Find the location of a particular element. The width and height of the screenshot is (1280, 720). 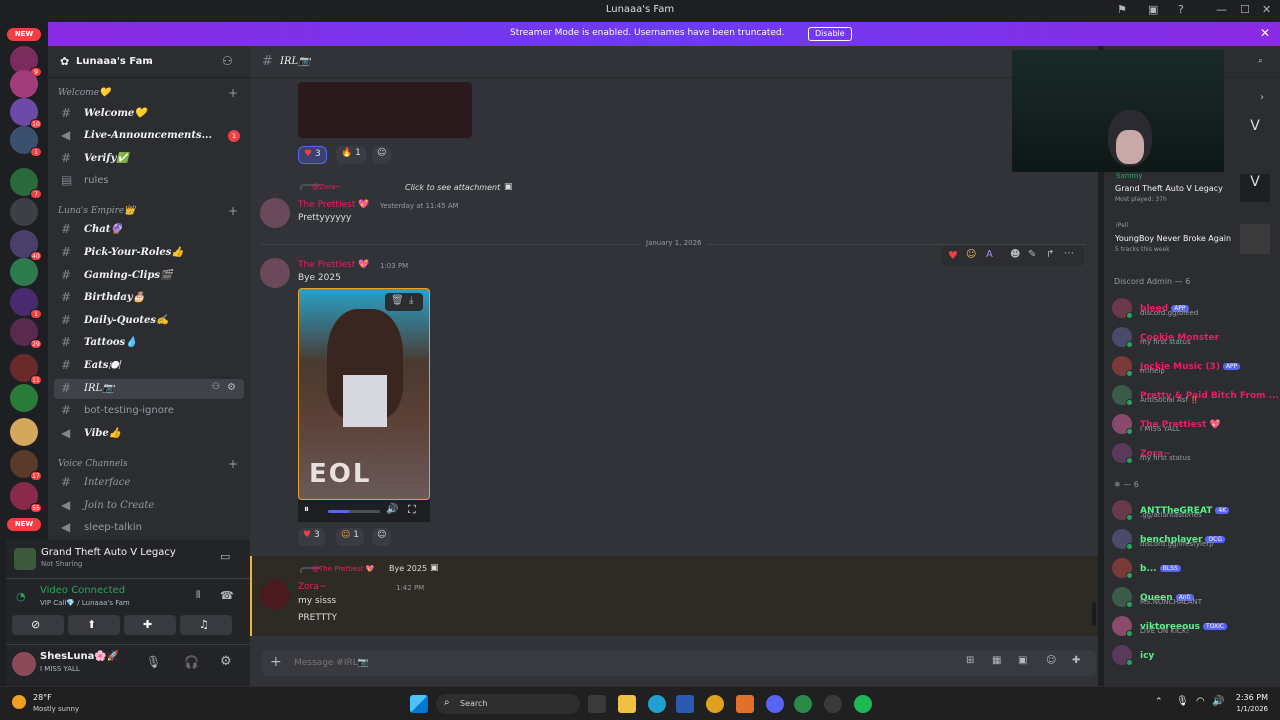

member-row: bleed APP discord.gg/bleed is located at coordinates (1194, 309).